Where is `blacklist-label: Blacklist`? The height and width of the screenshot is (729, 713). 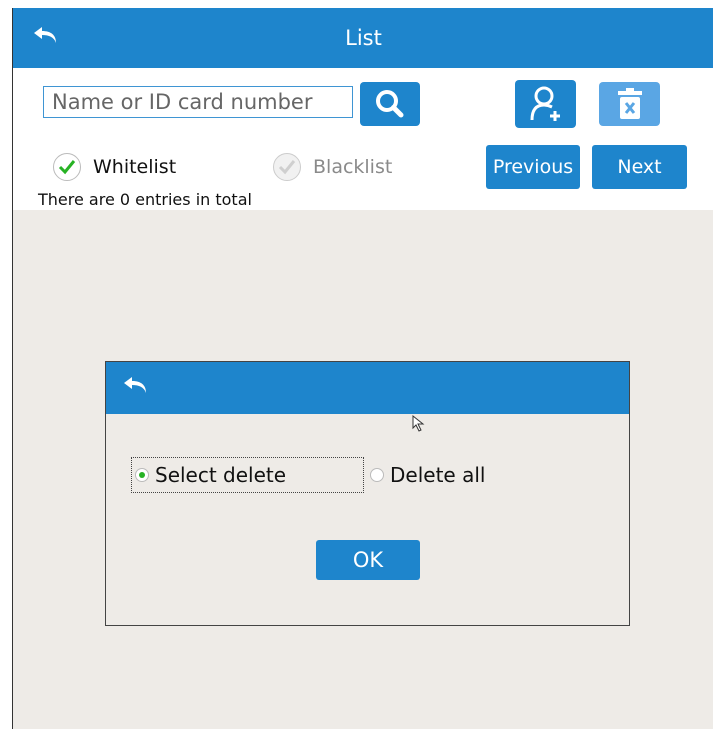
blacklist-label: Blacklist is located at coordinates (353, 167).